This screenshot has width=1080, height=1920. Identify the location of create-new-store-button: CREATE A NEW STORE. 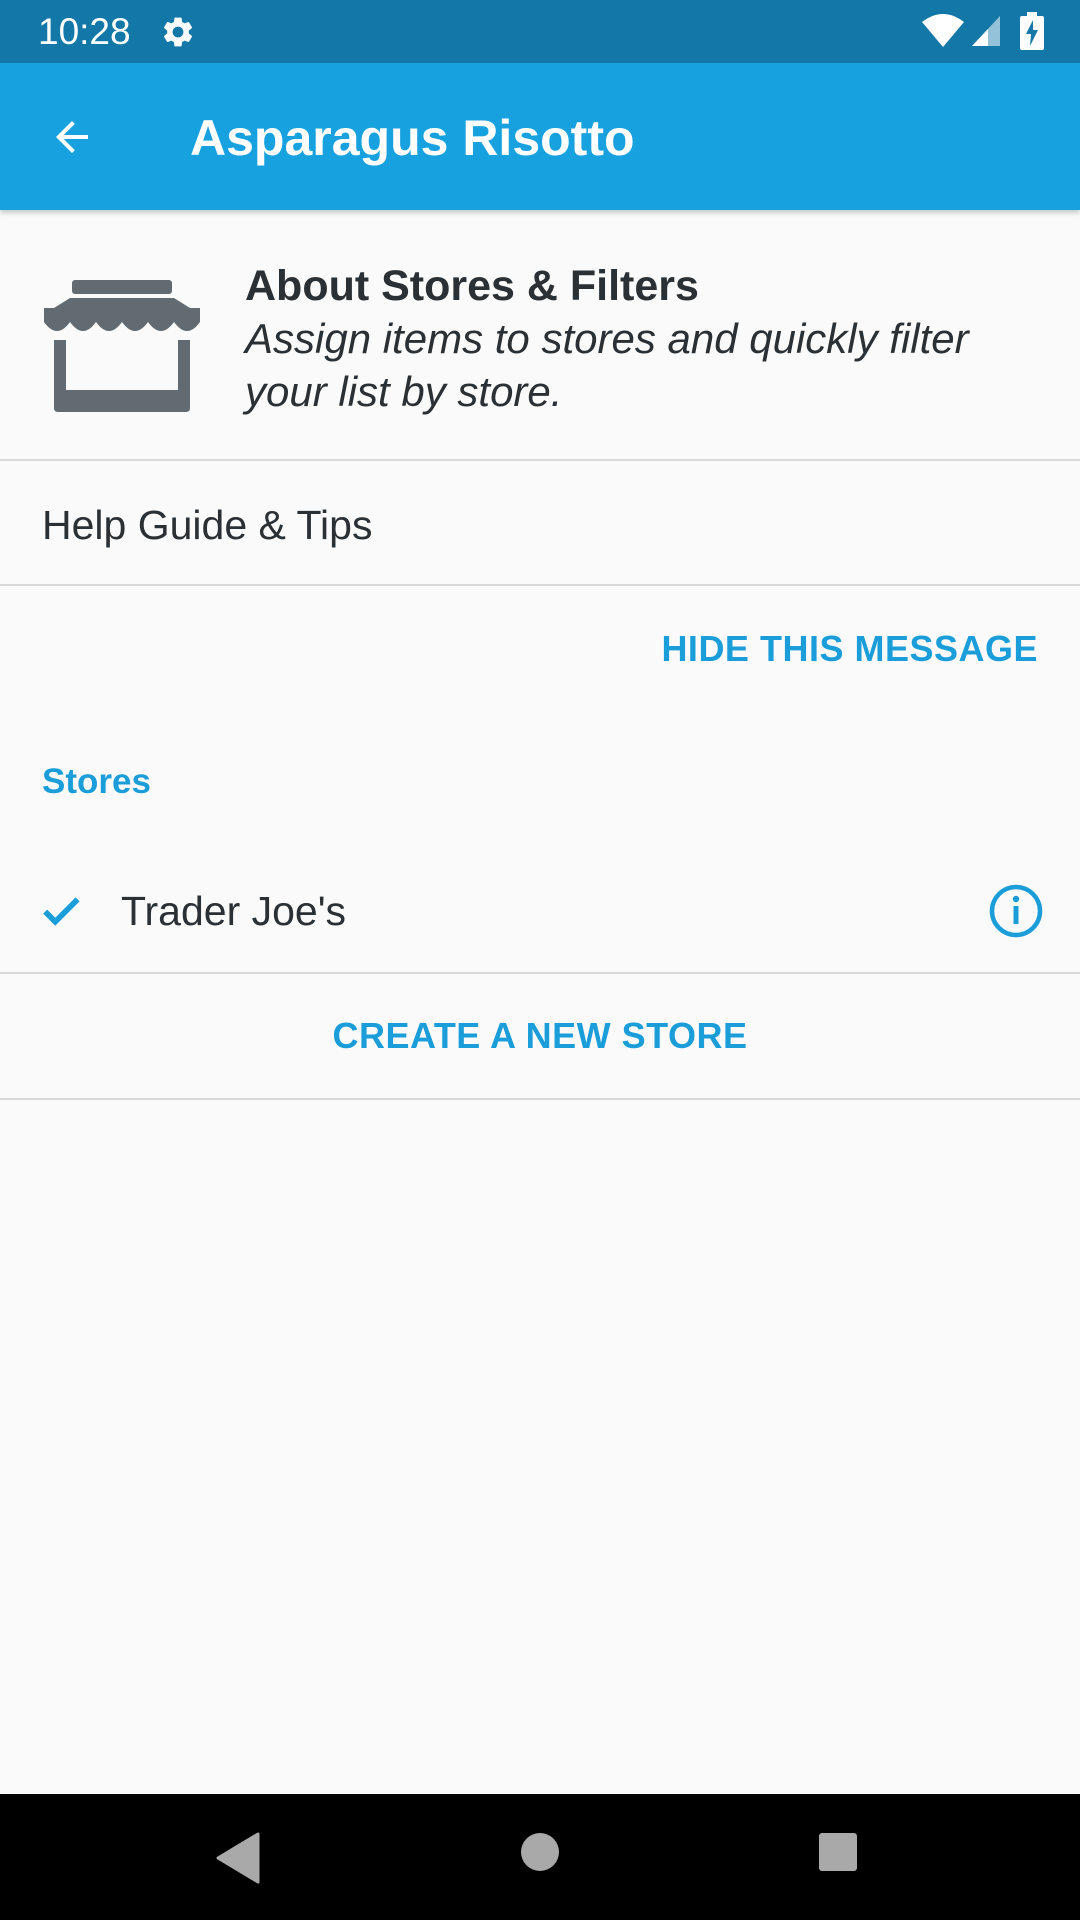
(540, 1036).